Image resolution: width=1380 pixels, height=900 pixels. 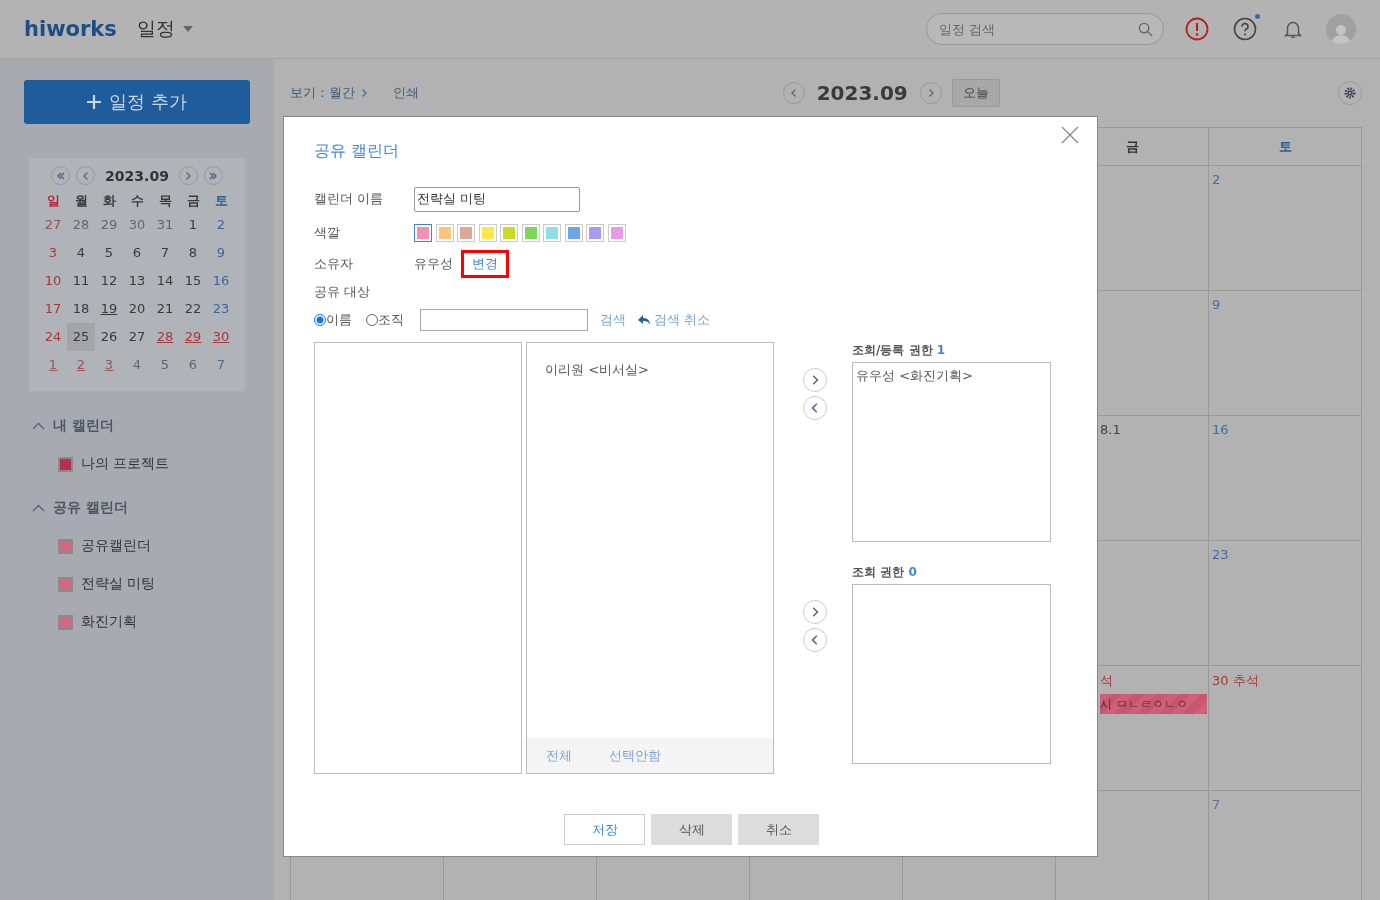 What do you see at coordinates (76, 508) in the screenshot?
I see `section-toggle: 공유 캘린더` at bounding box center [76, 508].